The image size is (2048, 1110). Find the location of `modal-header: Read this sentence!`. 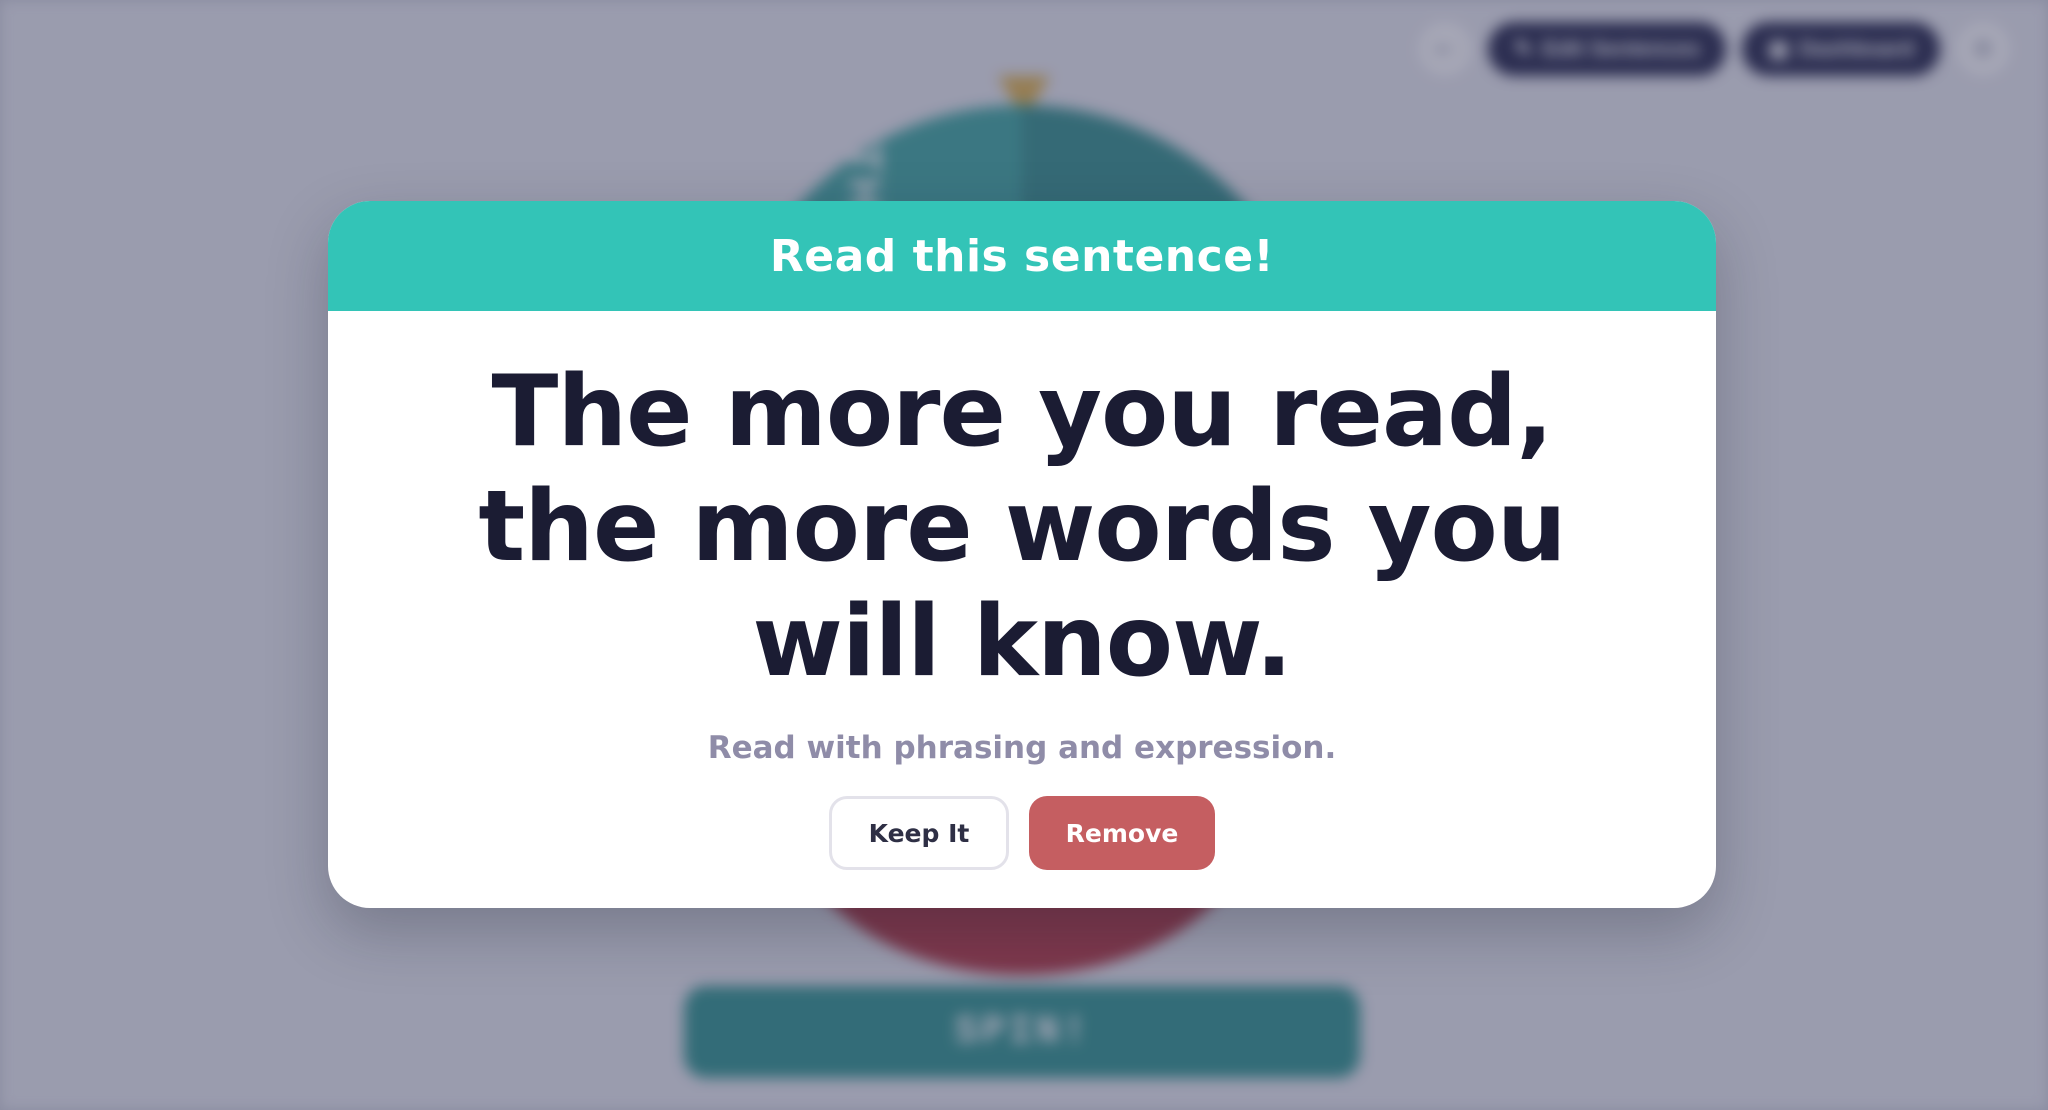

modal-header: Read this sentence! is located at coordinates (1022, 256).